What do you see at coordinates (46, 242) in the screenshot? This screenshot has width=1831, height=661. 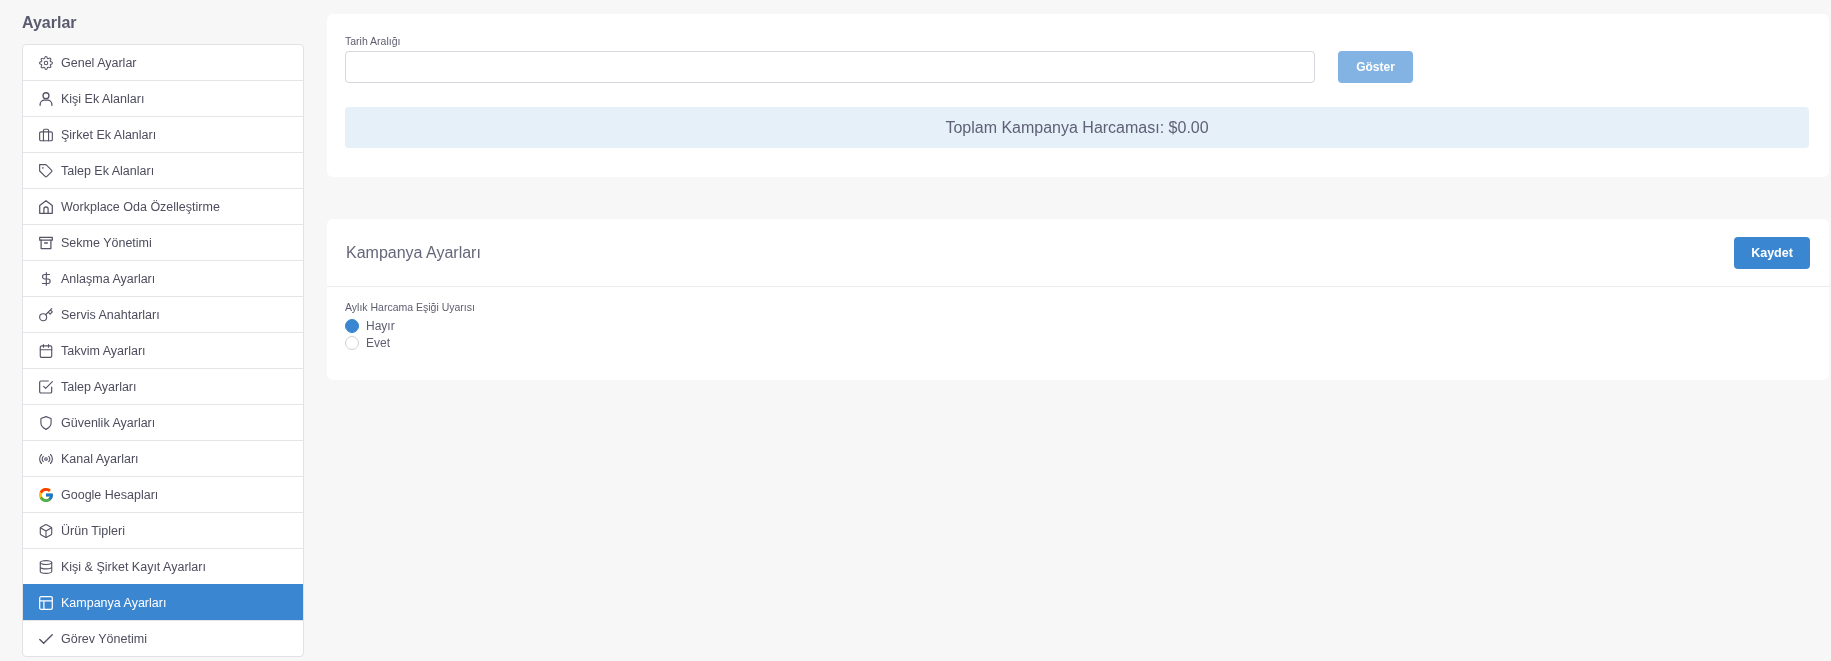 I see `archive-icon` at bounding box center [46, 242].